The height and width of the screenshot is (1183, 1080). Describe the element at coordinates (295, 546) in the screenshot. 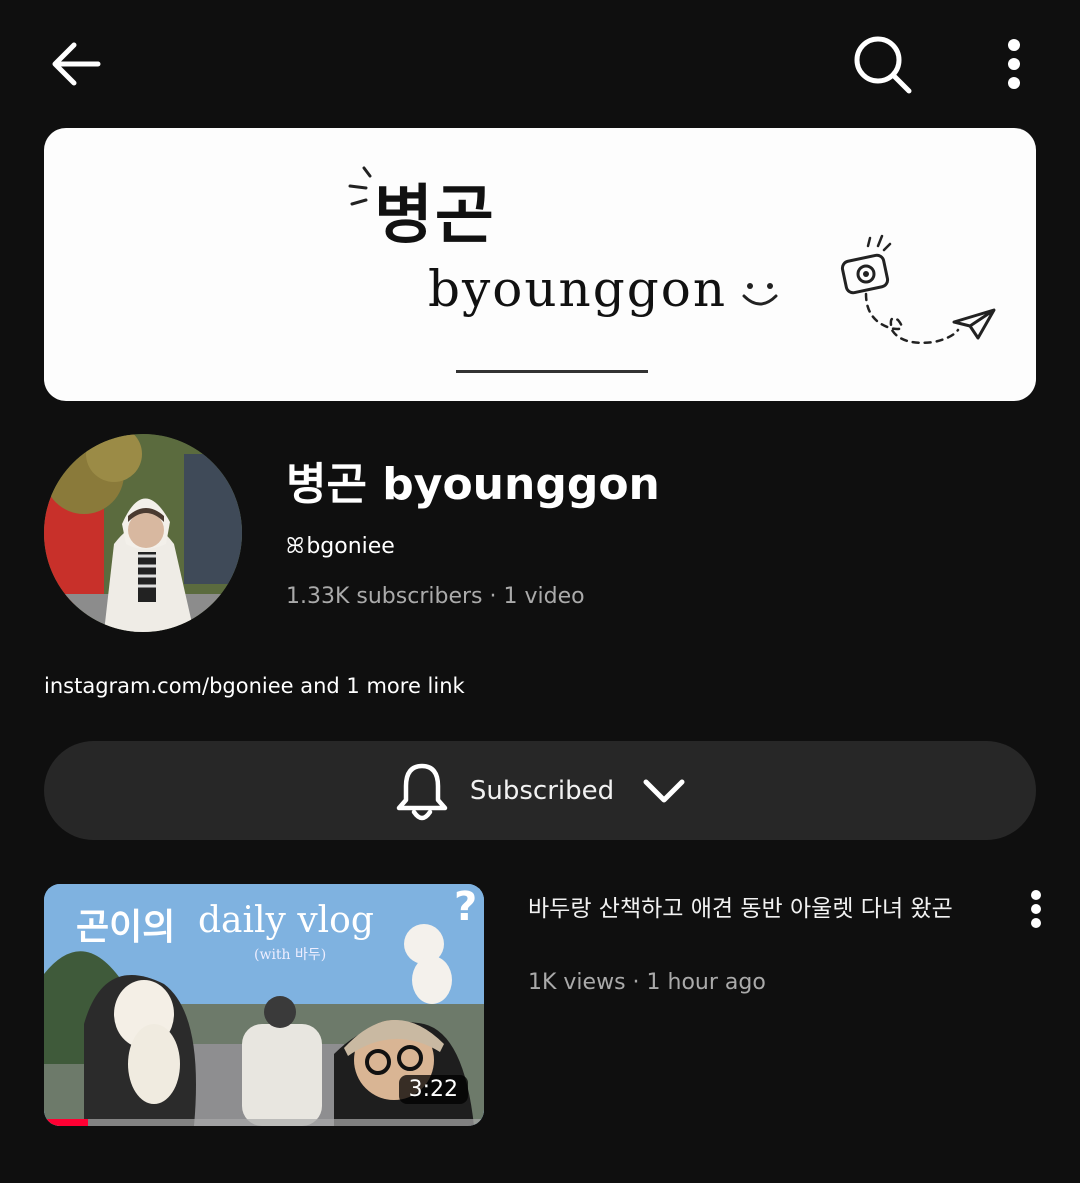

I see `handle-decoration: ꕤ` at that location.